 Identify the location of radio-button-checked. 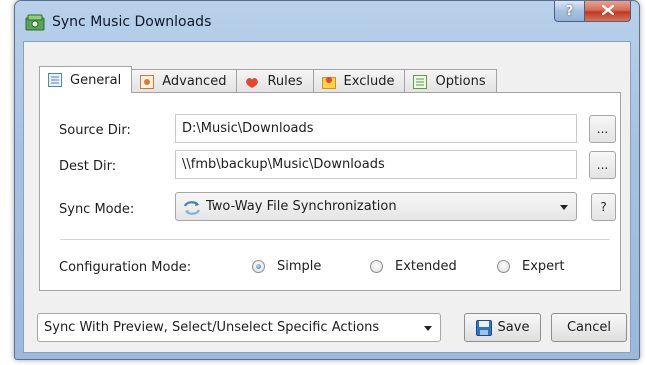
(258, 266).